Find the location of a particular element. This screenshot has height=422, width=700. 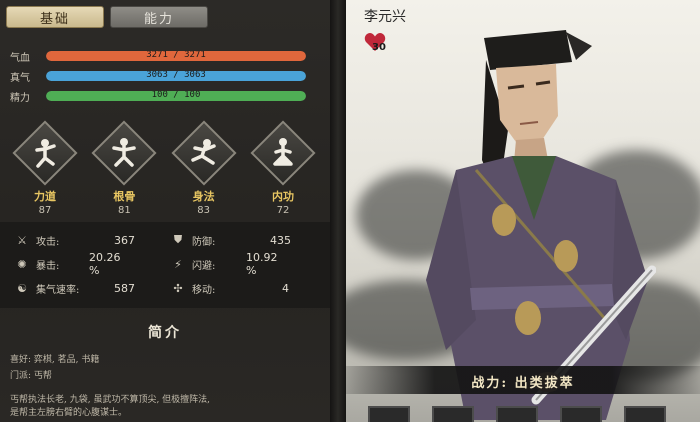

tab-ability: 能力 is located at coordinates (159, 17).